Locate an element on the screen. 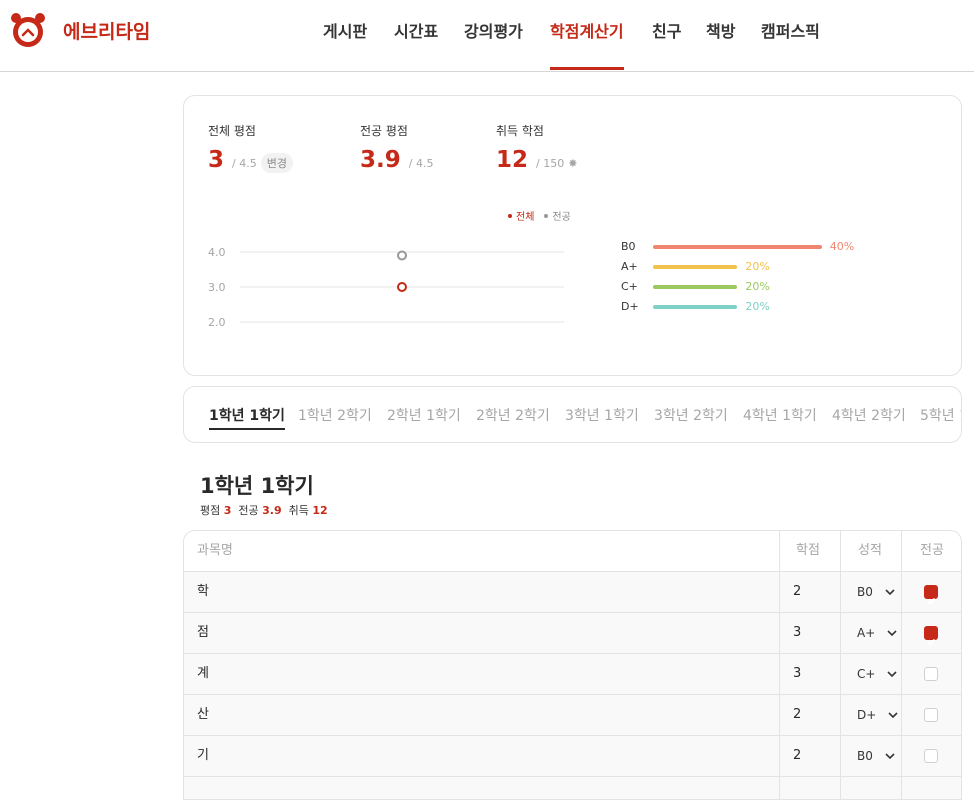 The width and height of the screenshot is (974, 800). table-row: 산 2 D+ is located at coordinates (572, 715).